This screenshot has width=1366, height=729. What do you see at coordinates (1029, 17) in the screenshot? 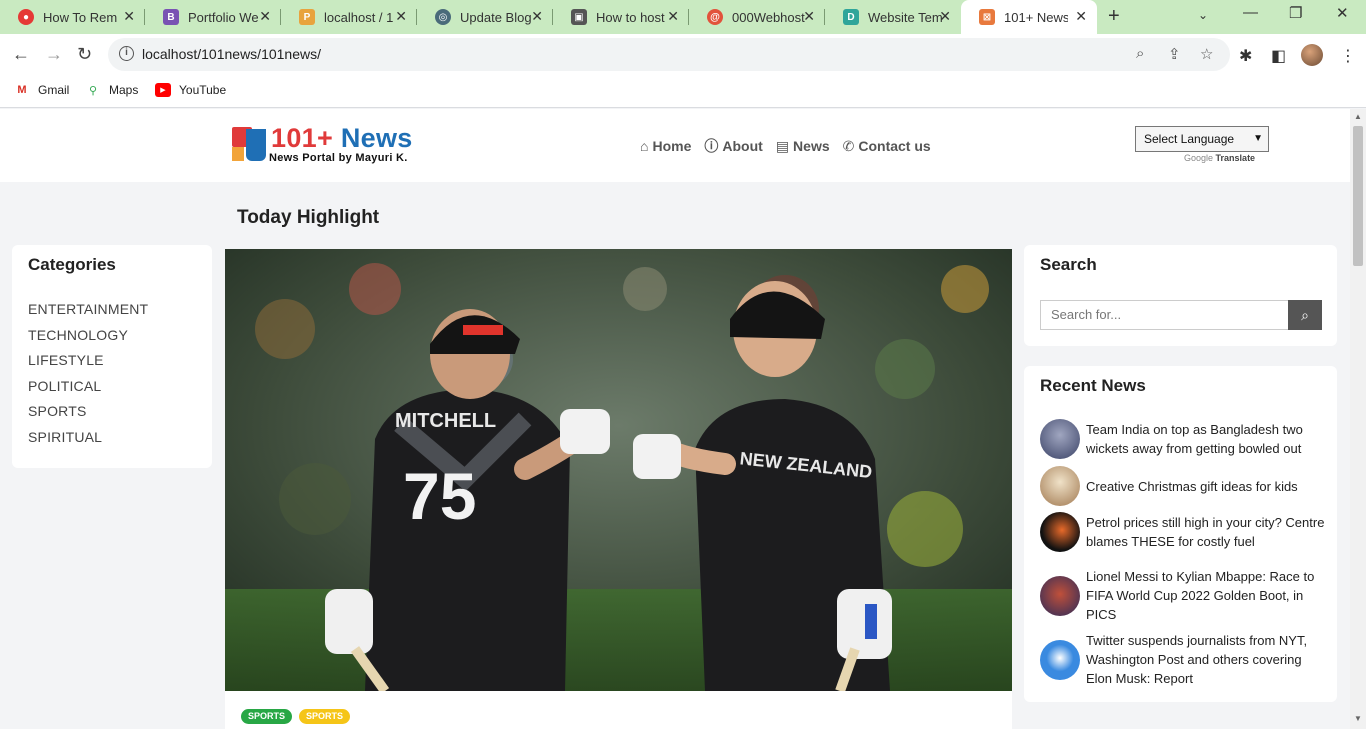
I see `browser-tab-active: ⊠ 101+ News ✕` at bounding box center [1029, 17].